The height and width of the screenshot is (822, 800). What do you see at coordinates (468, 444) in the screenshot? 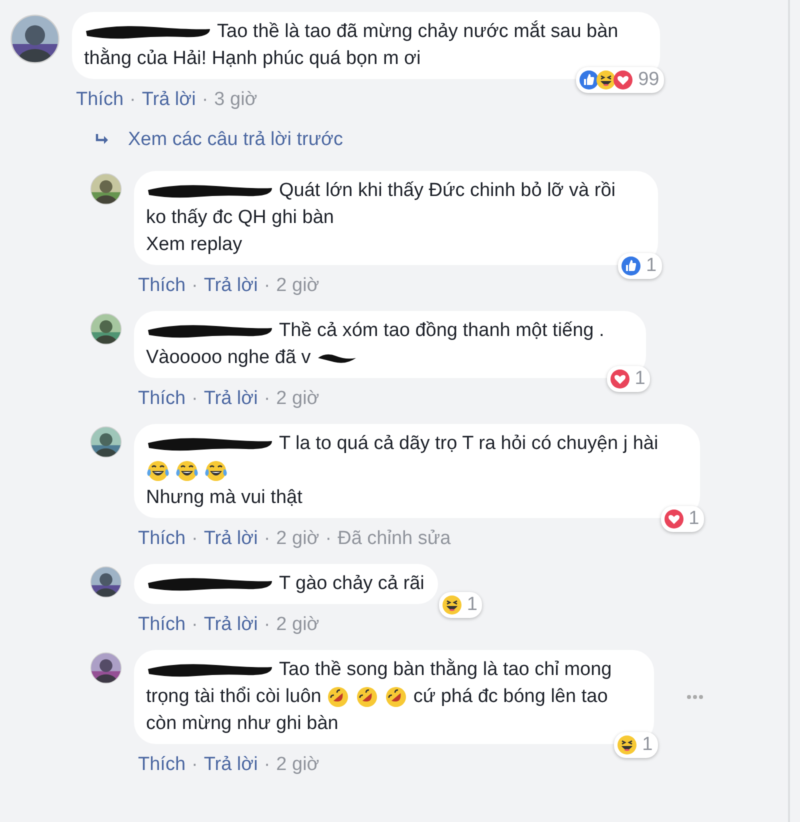
I see `comment-text: T la to quá cả dãy trọ T ra hỏi có chuyện j hài` at bounding box center [468, 444].